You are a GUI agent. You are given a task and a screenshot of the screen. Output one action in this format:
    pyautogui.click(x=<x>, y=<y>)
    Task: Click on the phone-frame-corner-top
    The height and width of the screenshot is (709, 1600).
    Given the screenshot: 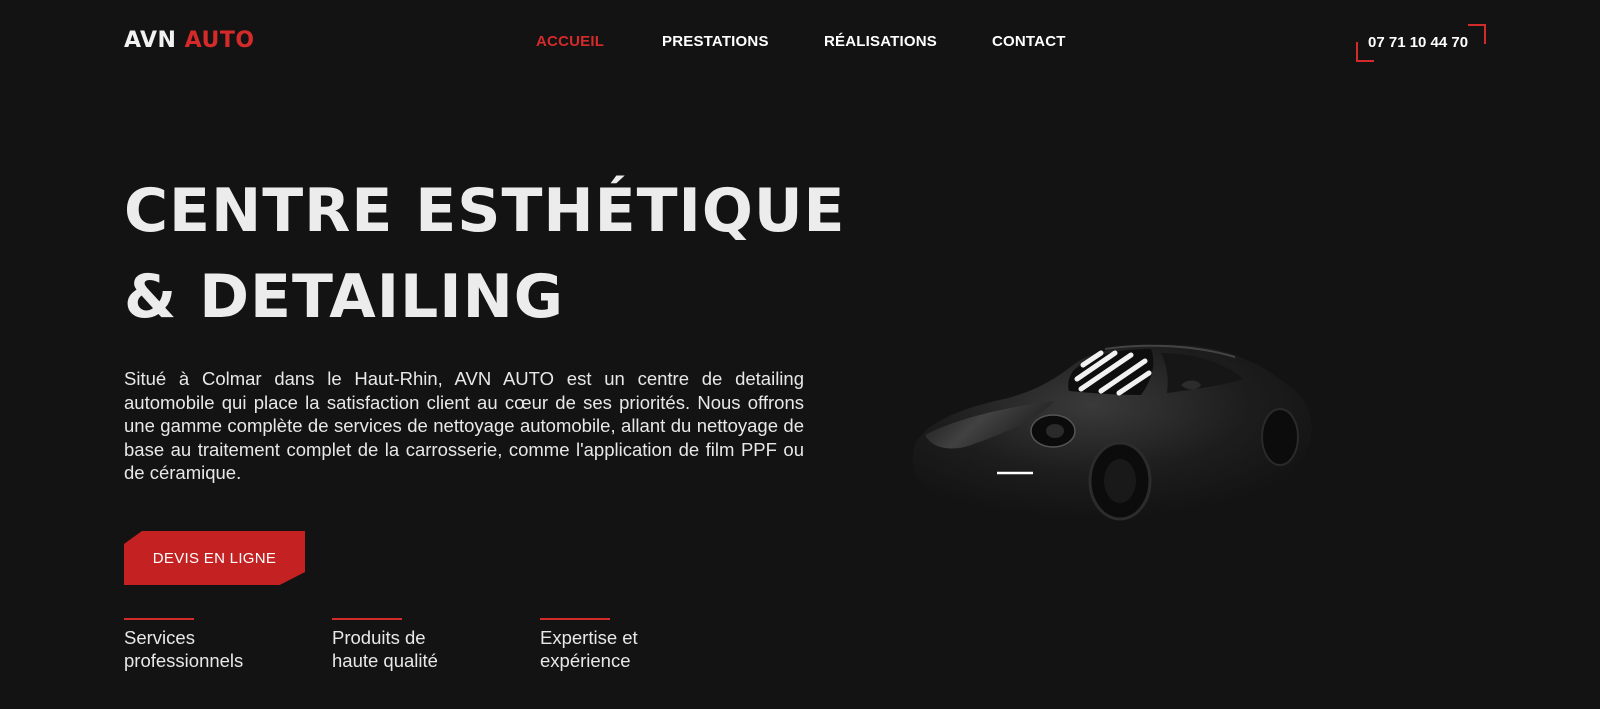 What is the action you would take?
    pyautogui.click(x=1477, y=34)
    